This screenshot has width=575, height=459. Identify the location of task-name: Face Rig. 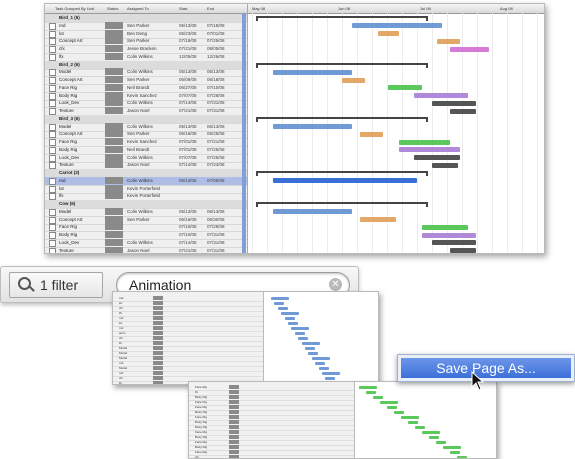
(68, 141).